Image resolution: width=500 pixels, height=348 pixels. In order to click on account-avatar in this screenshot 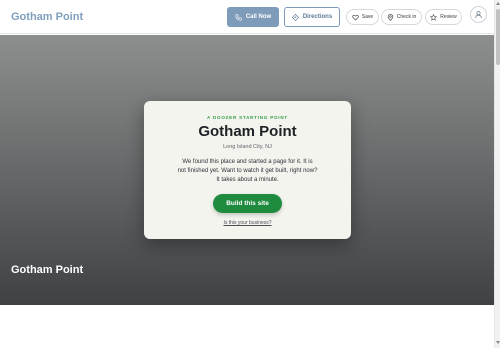, I will do `click(478, 14)`.